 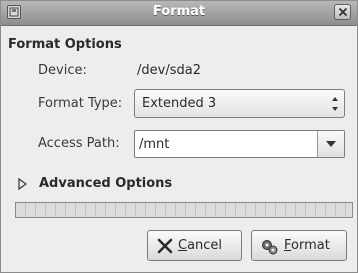 I want to click on window-title: Format, so click(x=179, y=11).